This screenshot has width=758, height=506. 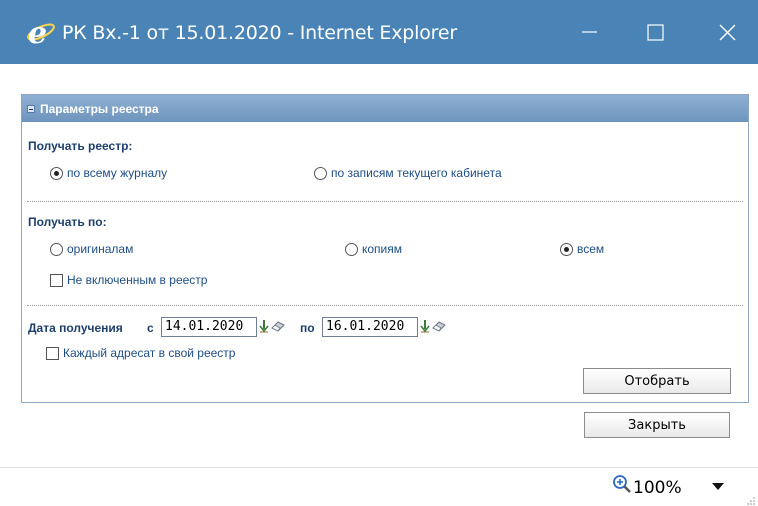 What do you see at coordinates (209, 327) in the screenshot?
I see `date-from-input: 14.01.2020` at bounding box center [209, 327].